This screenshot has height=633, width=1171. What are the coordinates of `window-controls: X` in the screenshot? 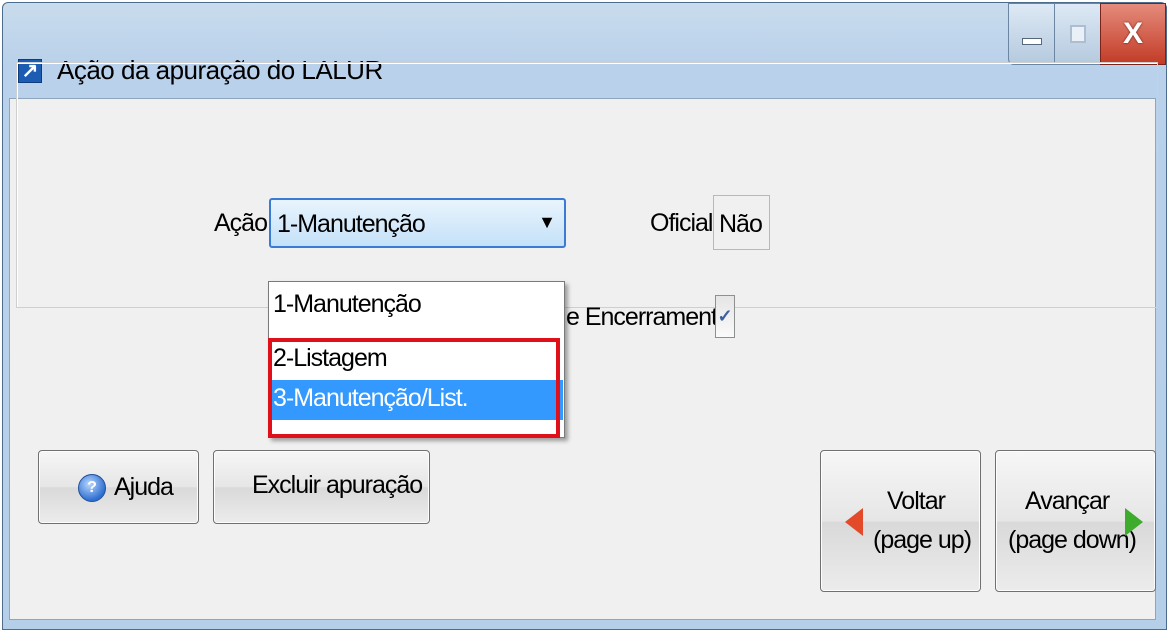 It's located at (1087, 34).